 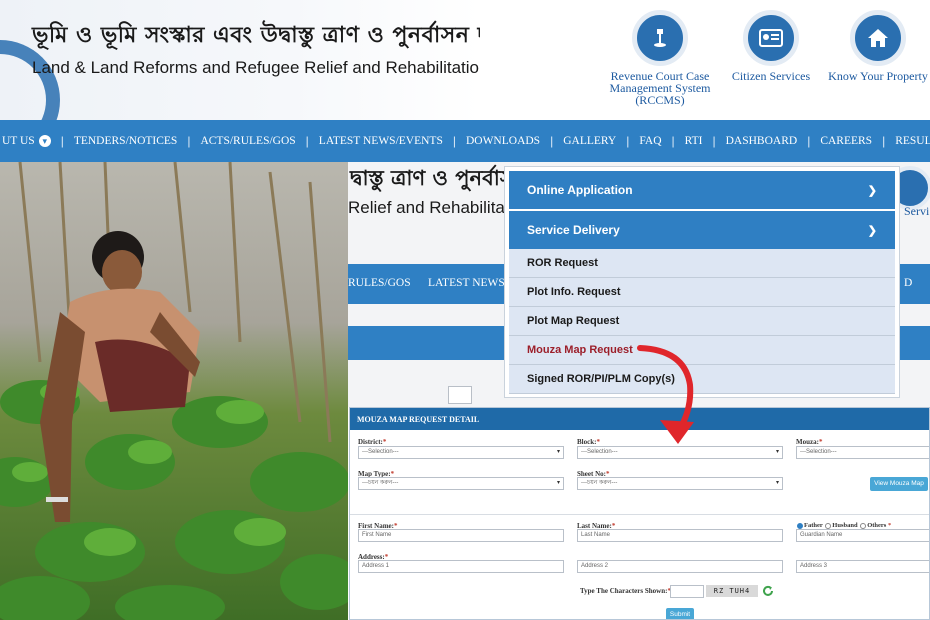 What do you see at coordinates (862, 566) in the screenshot?
I see `address3-input: Address 3` at bounding box center [862, 566].